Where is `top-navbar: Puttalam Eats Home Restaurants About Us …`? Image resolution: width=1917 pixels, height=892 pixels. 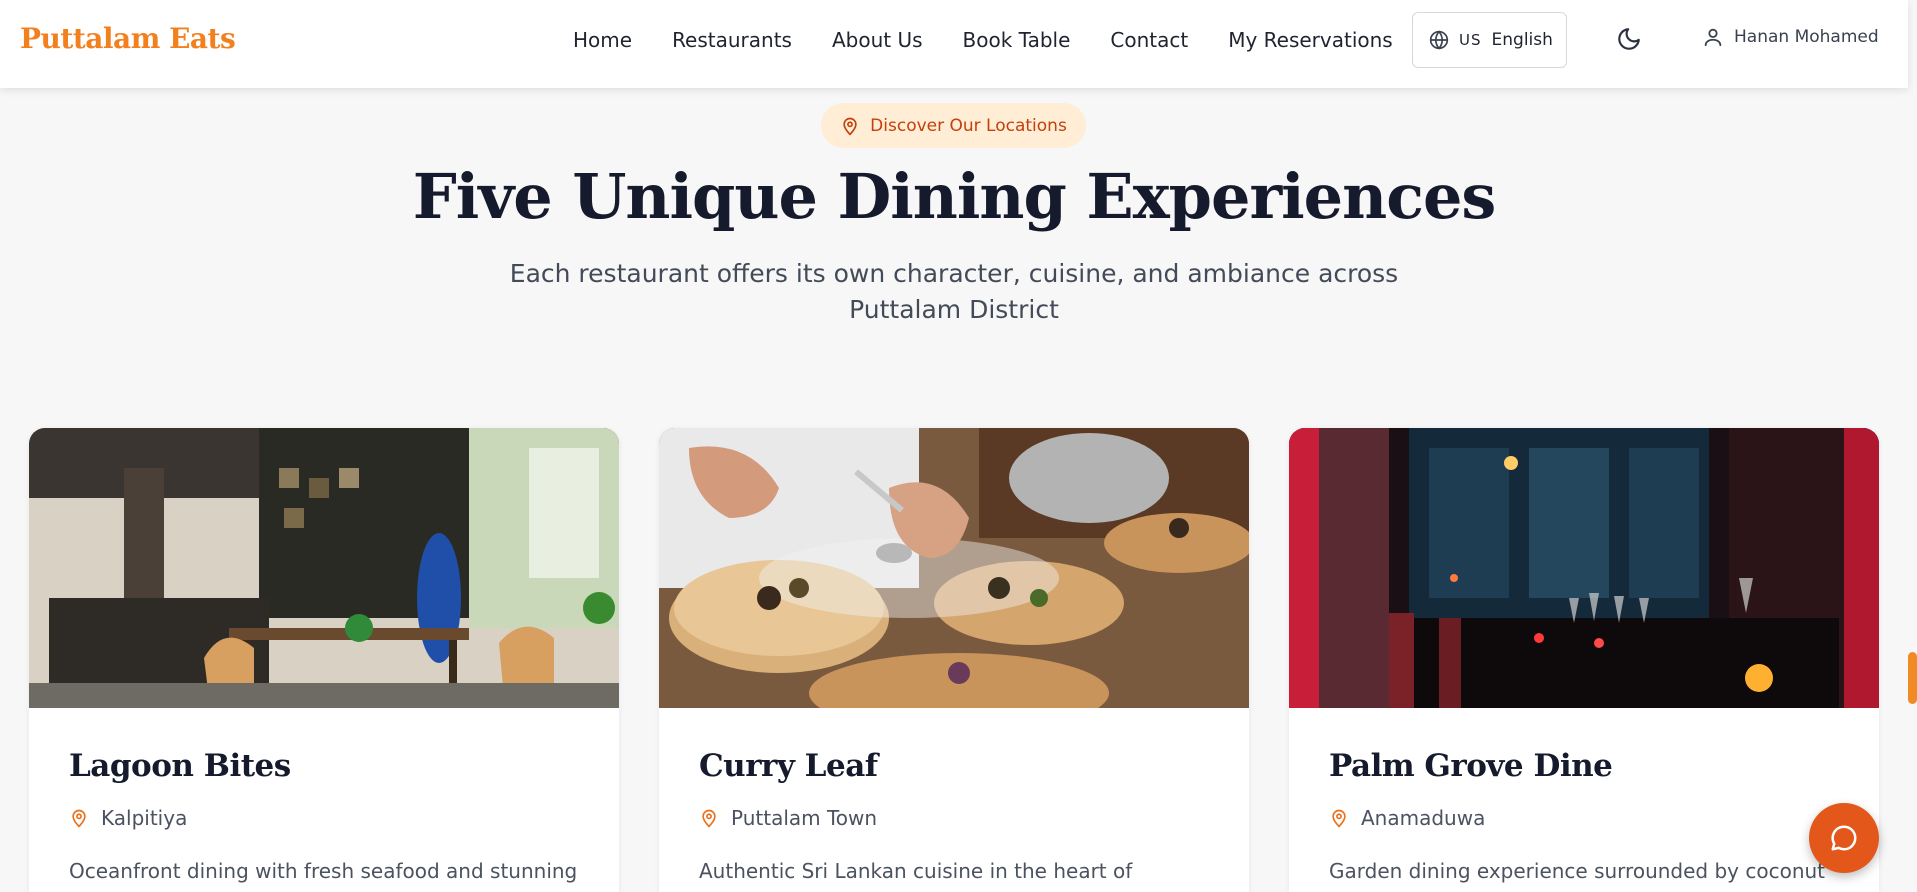
top-navbar: Puttalam Eats Home Restaurants About Us … is located at coordinates (954, 44).